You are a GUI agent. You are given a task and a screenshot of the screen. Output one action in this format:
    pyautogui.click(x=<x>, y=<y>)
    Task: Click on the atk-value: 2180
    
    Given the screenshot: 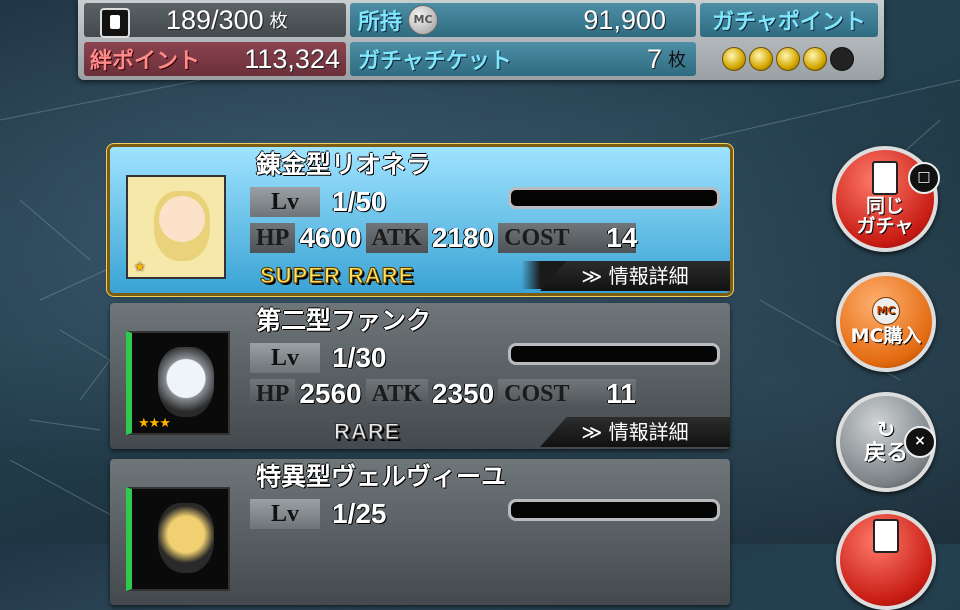 What is the action you would take?
    pyautogui.click(x=463, y=237)
    